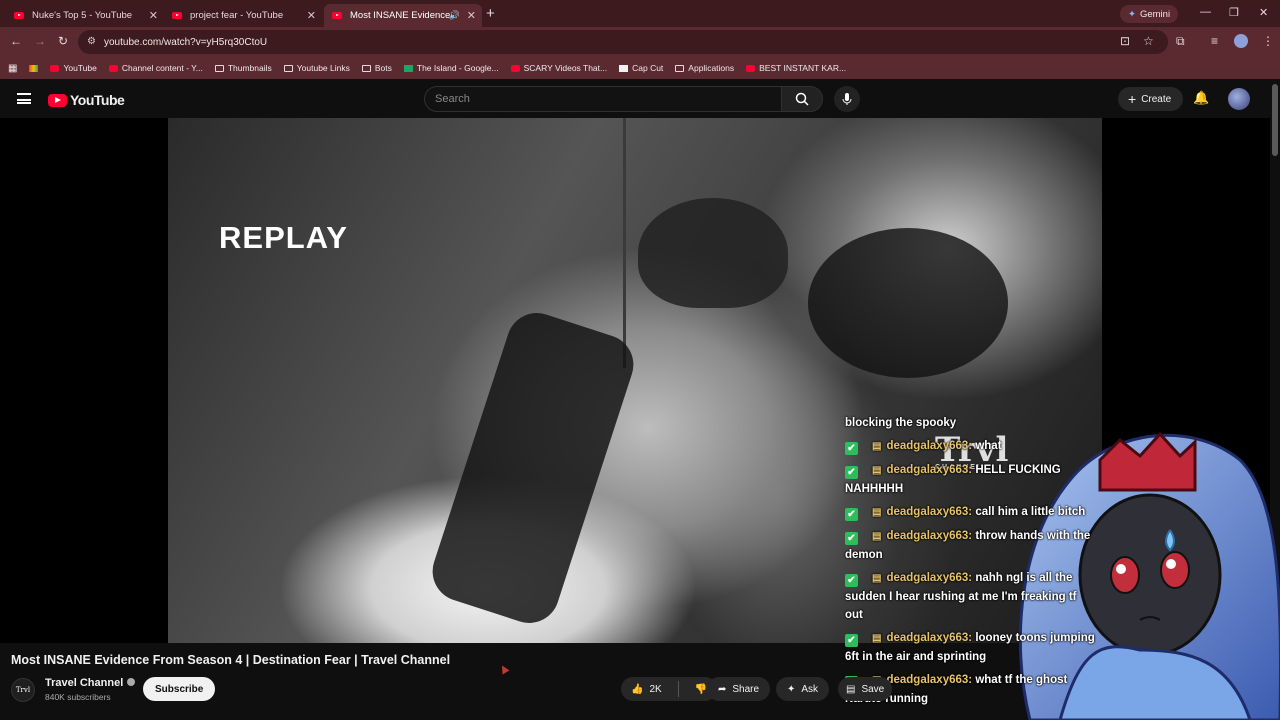 This screenshot has height=720, width=1280. Describe the element at coordinates (722, 689) in the screenshot. I see `share-arrow-icon: ➦` at that location.